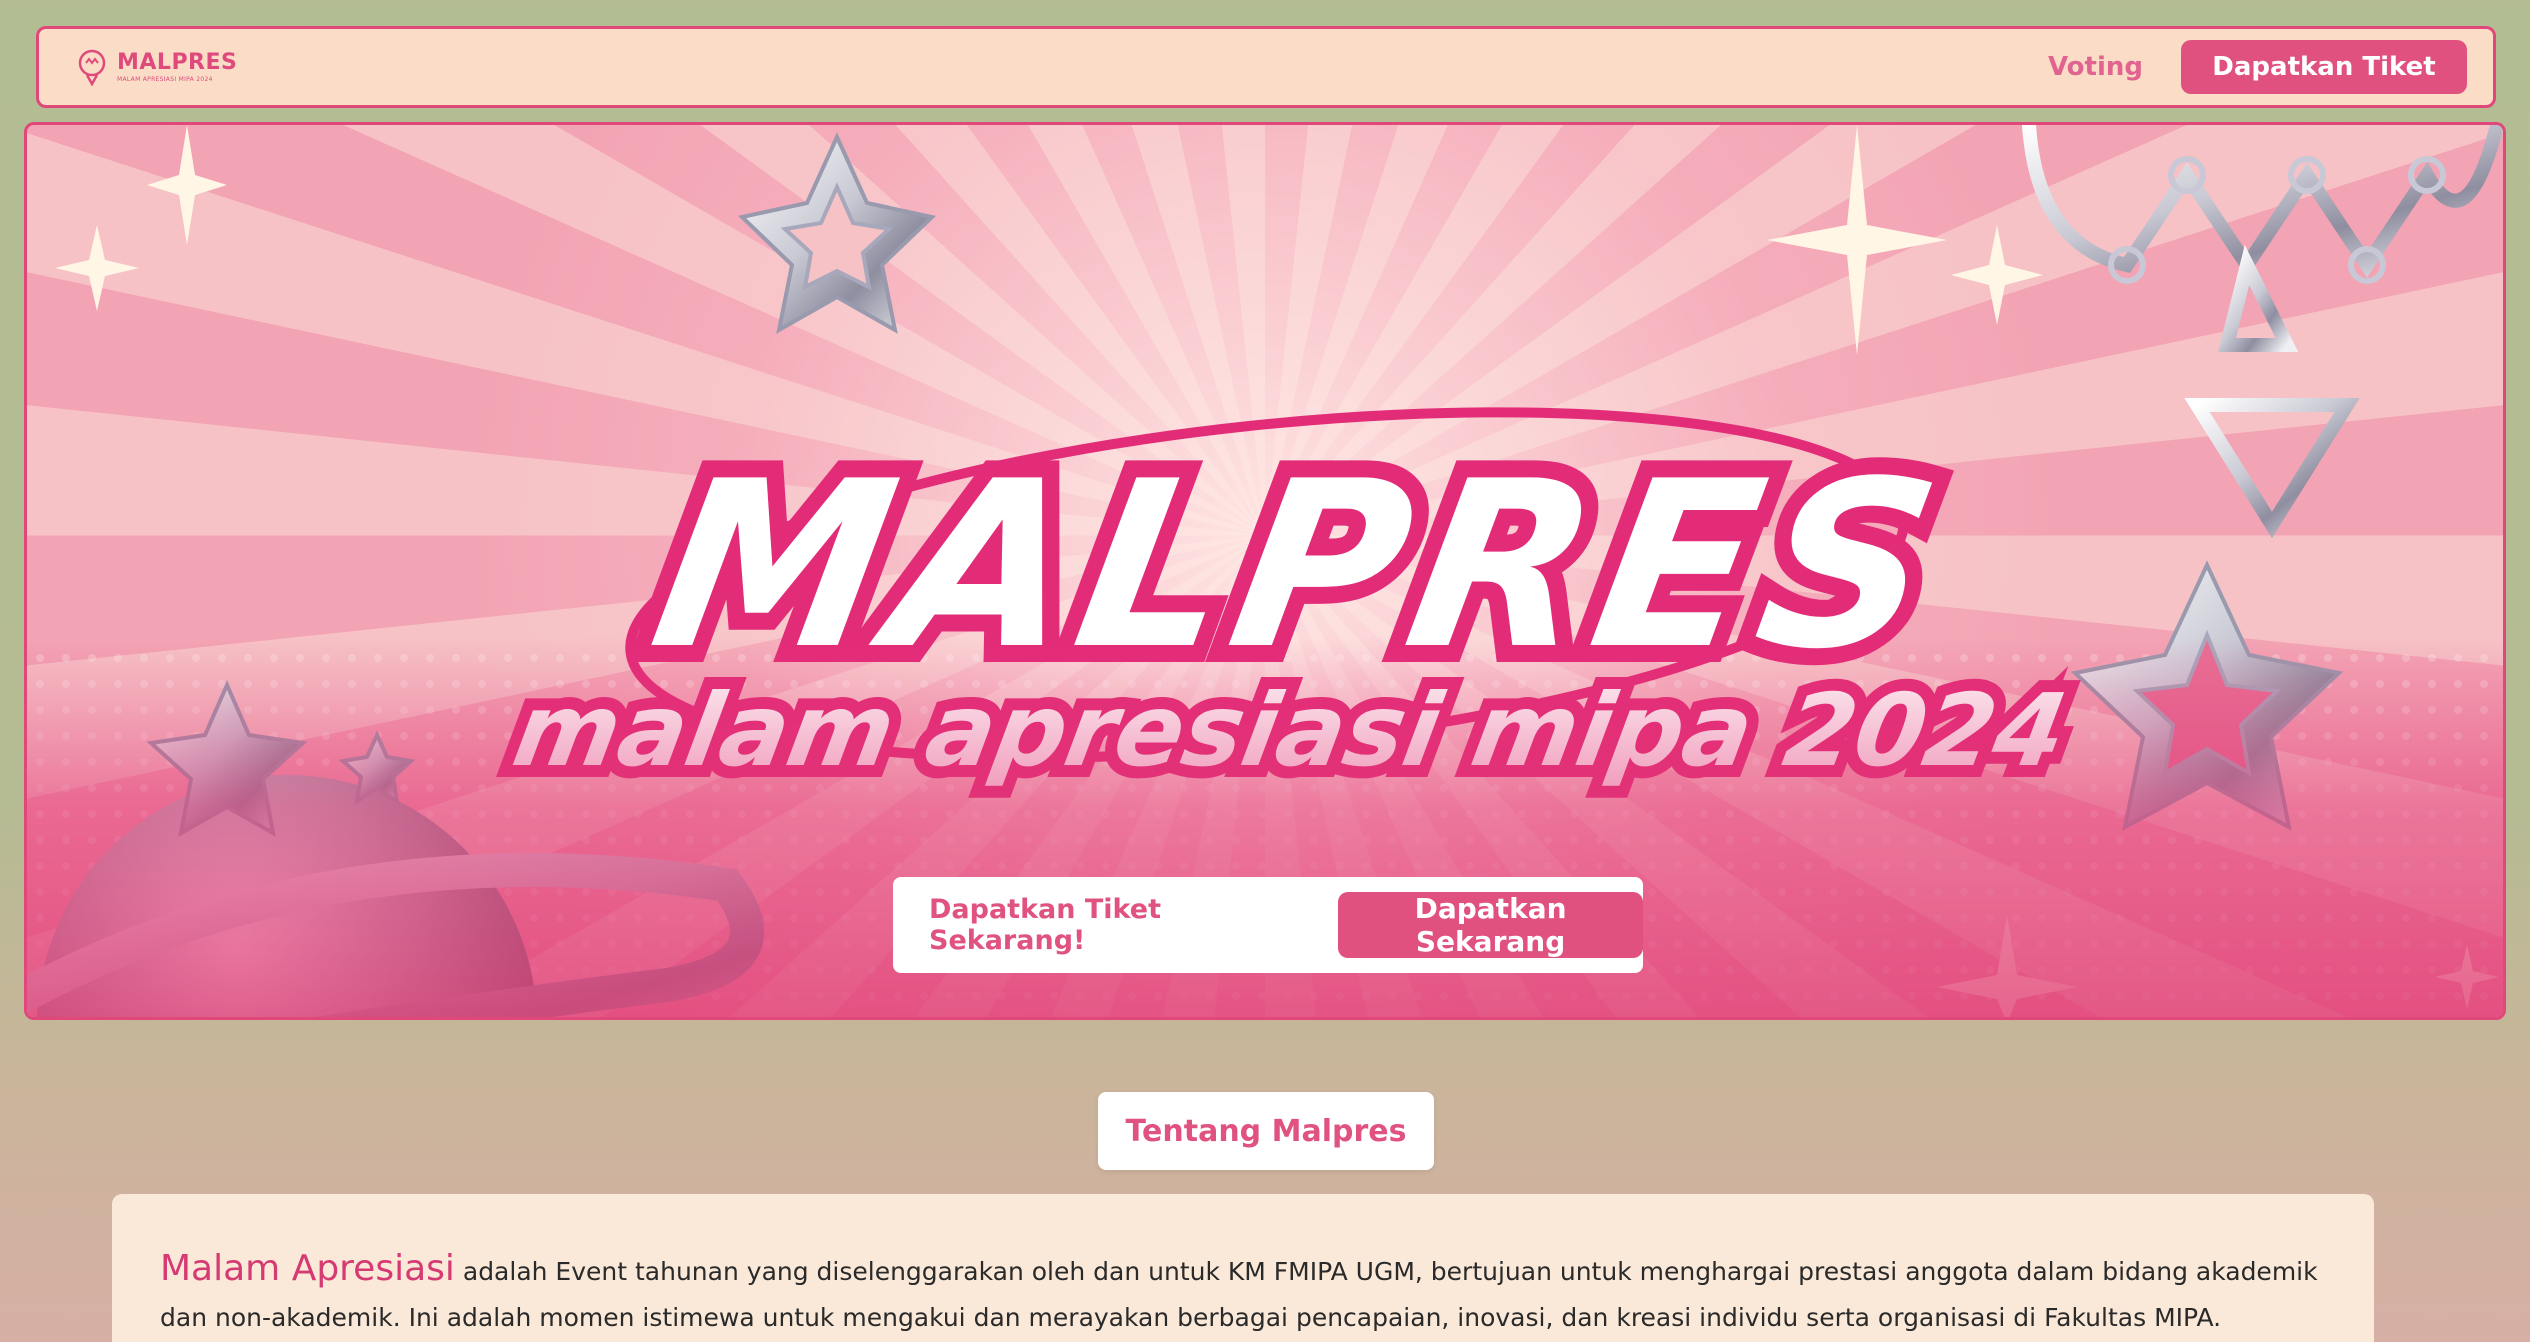 This screenshot has height=1342, width=2530. Describe the element at coordinates (165, 79) in the screenshot. I see `logo-subtitle: MALAM APRESIASI MIPA 2024` at that location.